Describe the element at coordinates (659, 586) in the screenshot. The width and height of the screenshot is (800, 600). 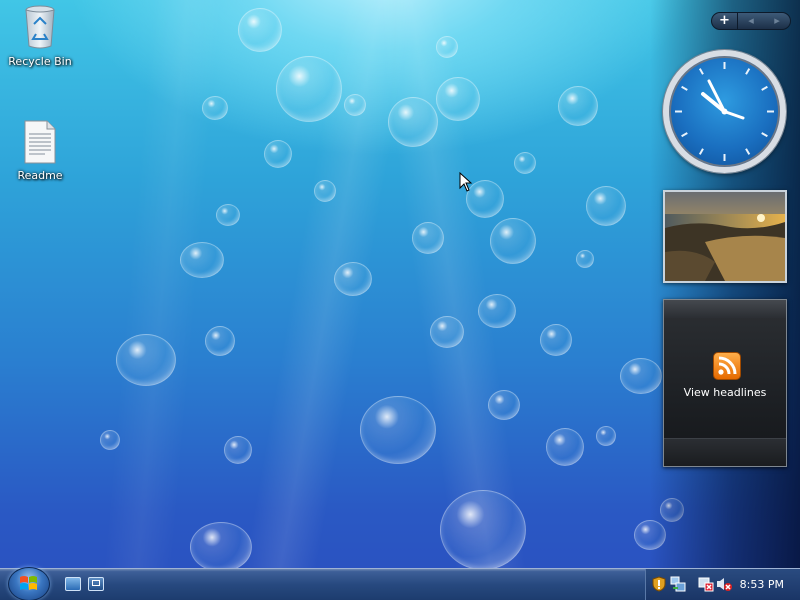
I see `security-shield-icon` at that location.